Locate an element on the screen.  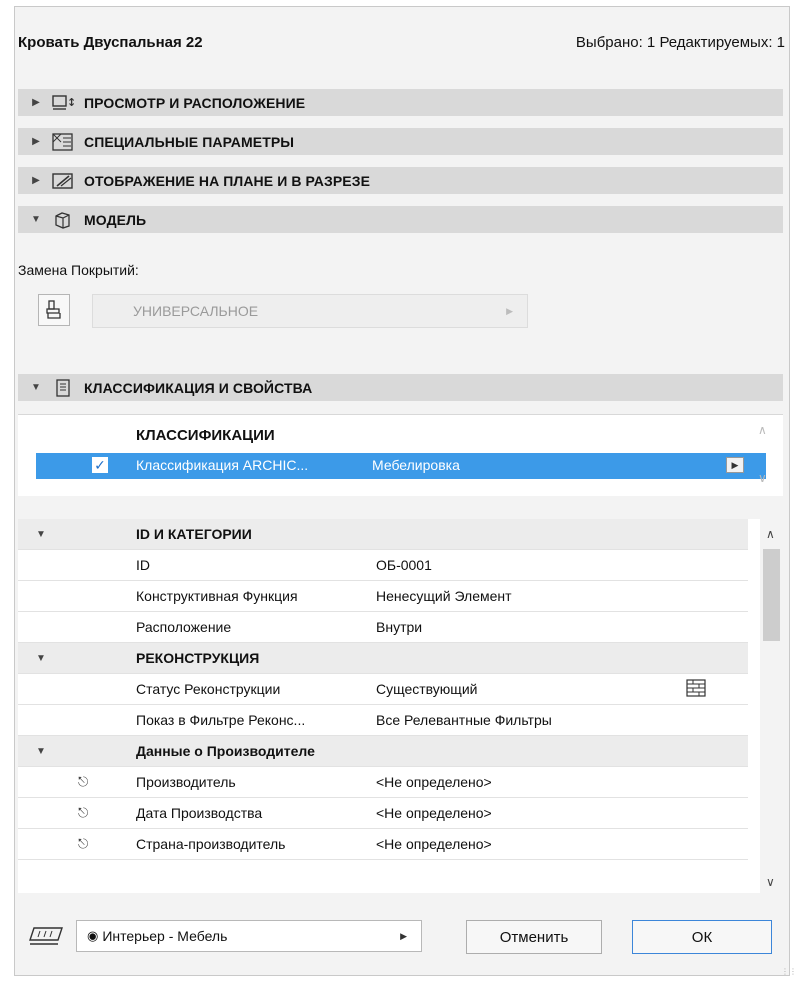
table-row: Конструктивная Функция Ненесущий Элемент is located at coordinates (383, 596).